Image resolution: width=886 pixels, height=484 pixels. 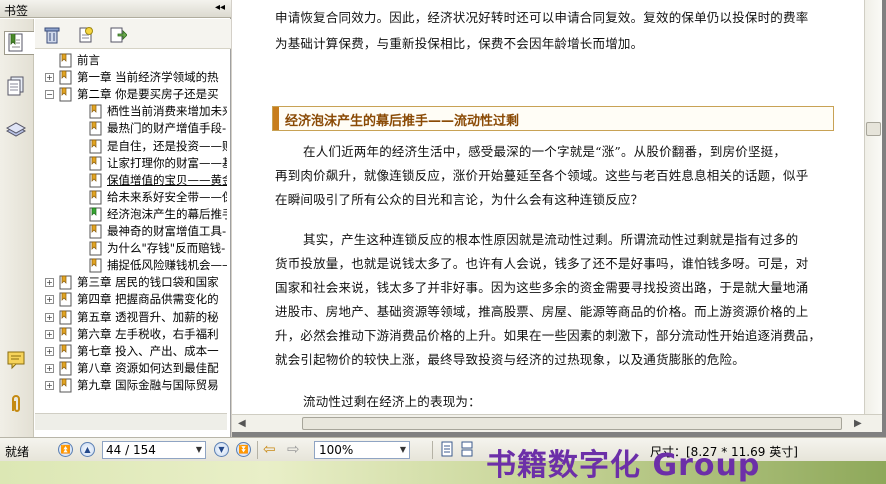 I want to click on single-page-icon, so click(x=447, y=450).